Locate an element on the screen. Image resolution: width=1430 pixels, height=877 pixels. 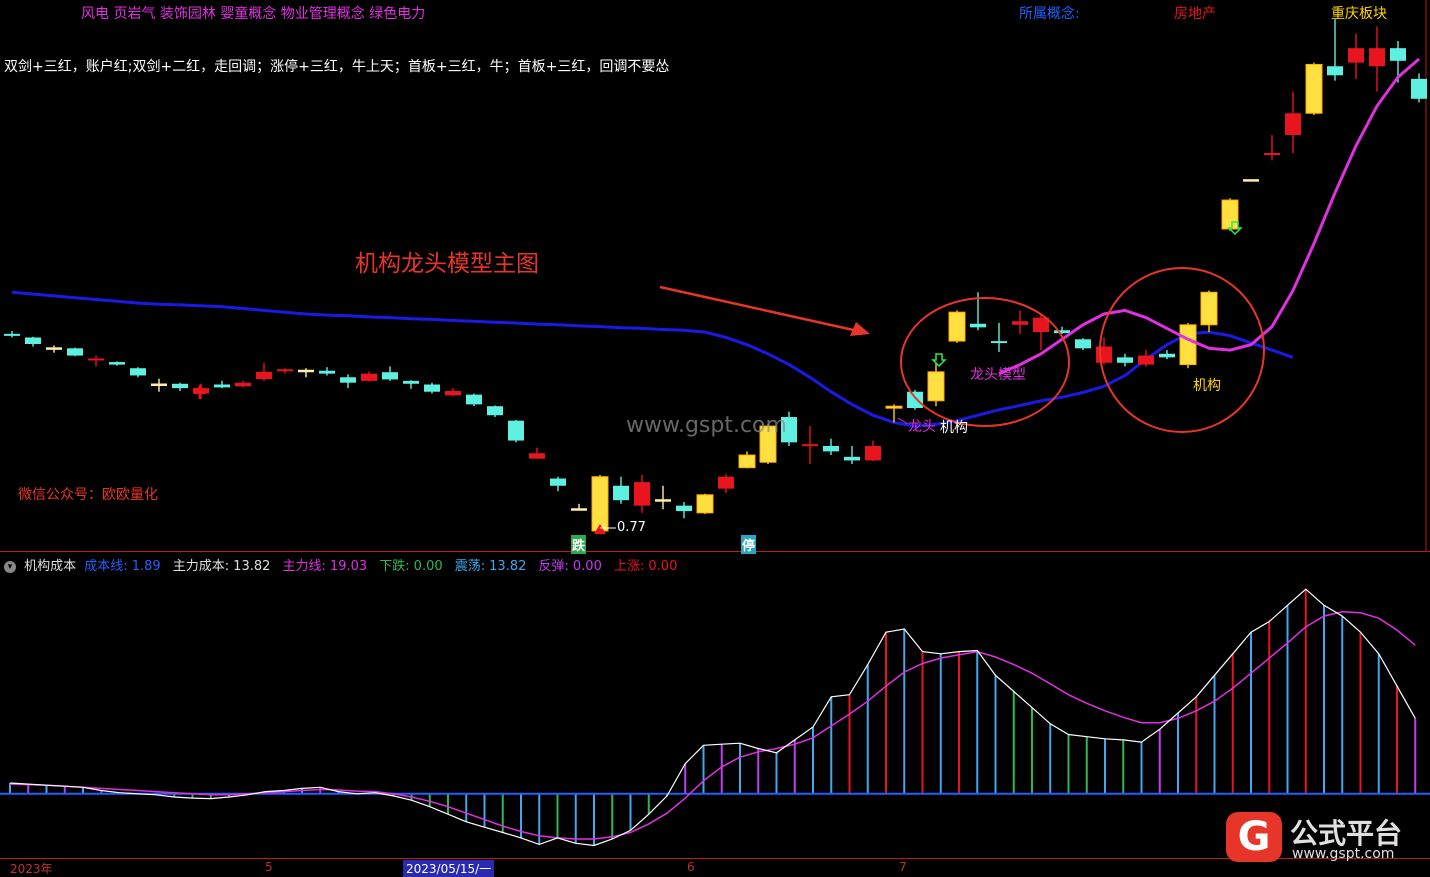
belong-concept-label: 所属概念: is located at coordinates (1049, 13).